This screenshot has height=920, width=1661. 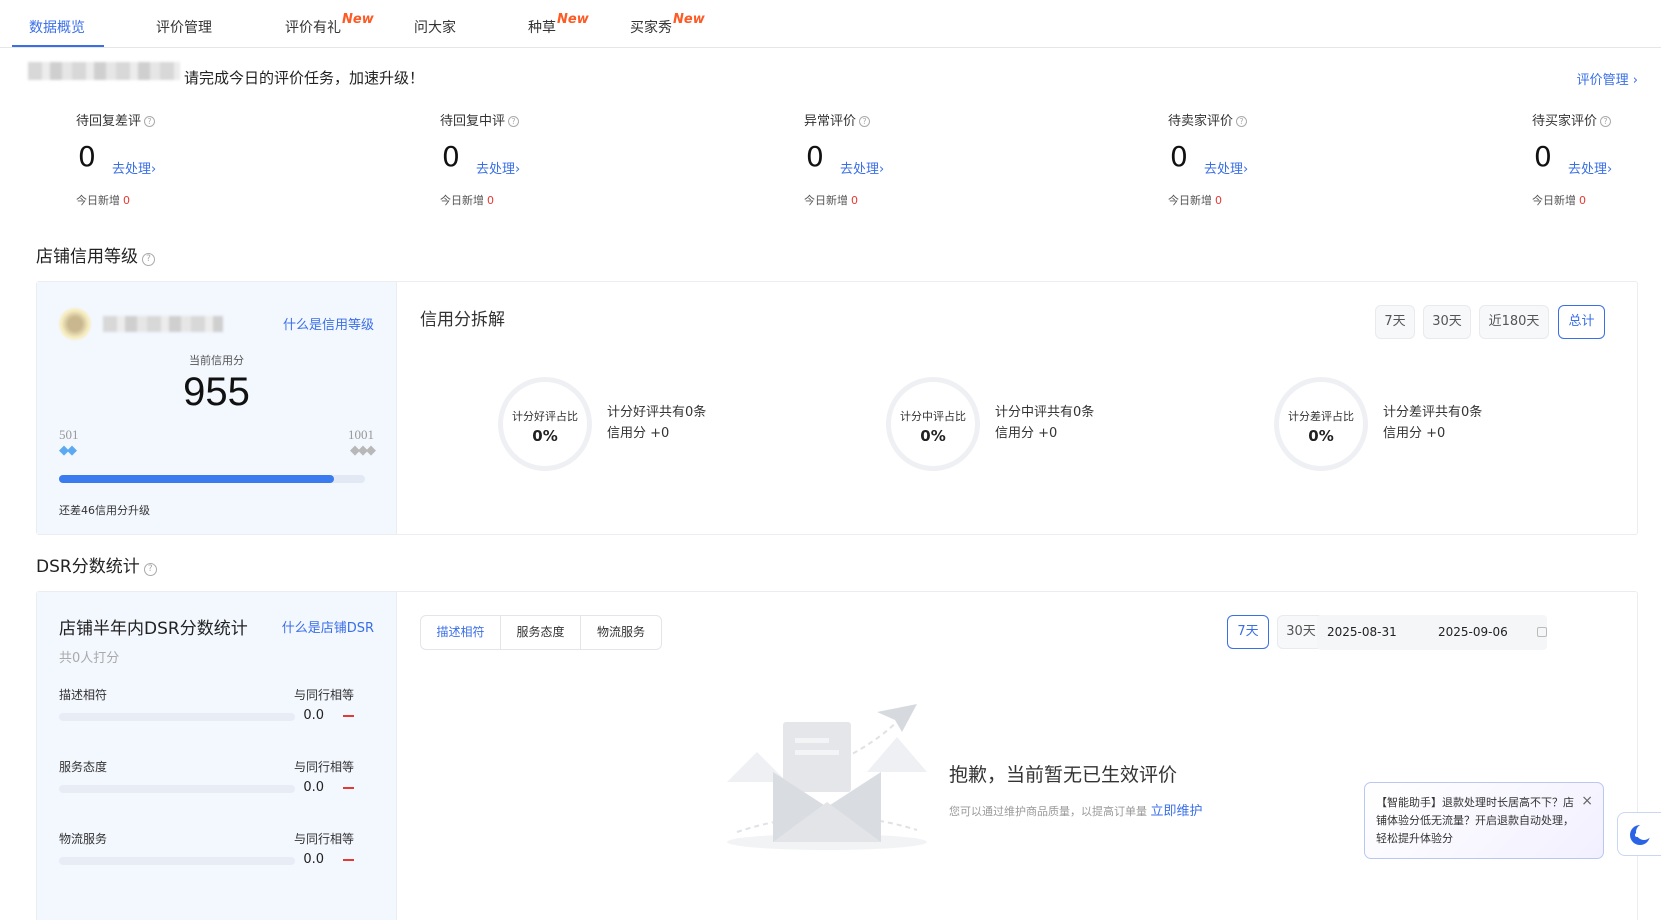 I want to click on range-min: 501, so click(x=69, y=434).